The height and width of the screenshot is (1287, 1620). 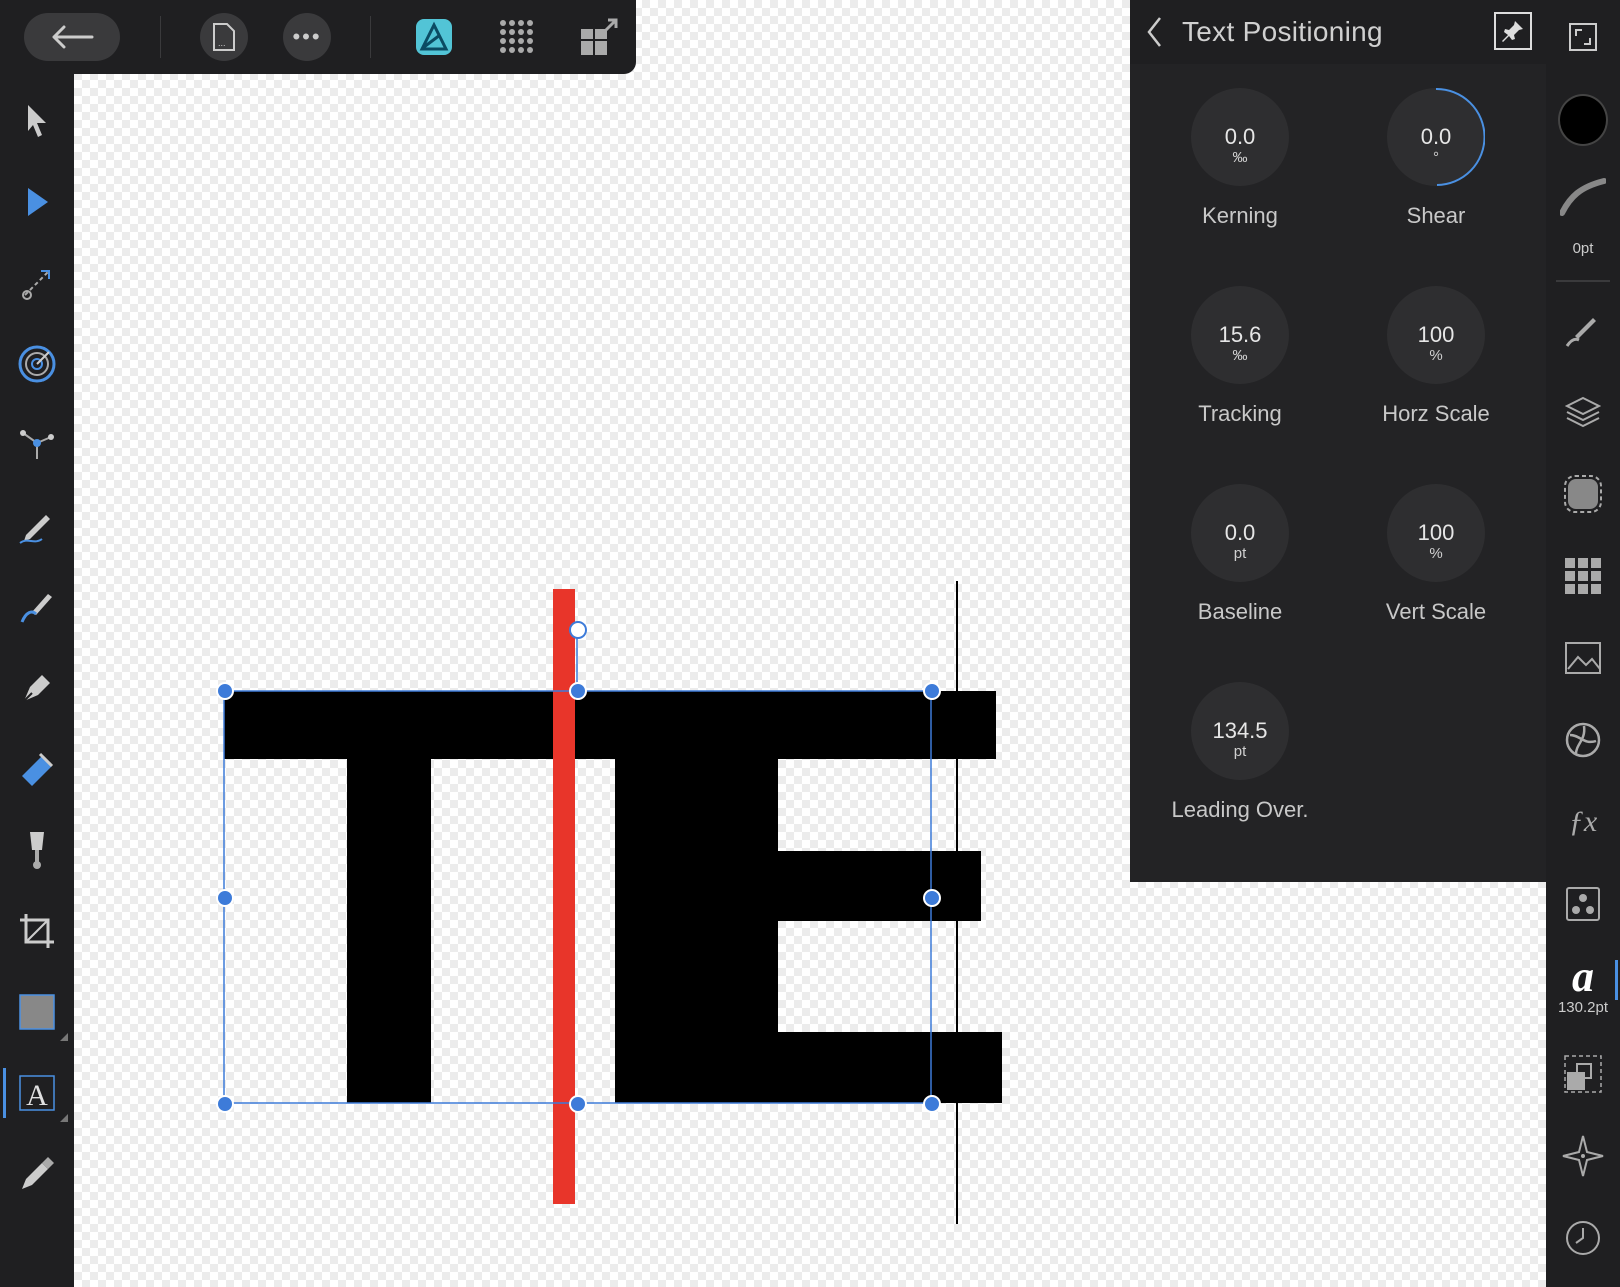 I want to click on rotate-handle, so click(x=578, y=630).